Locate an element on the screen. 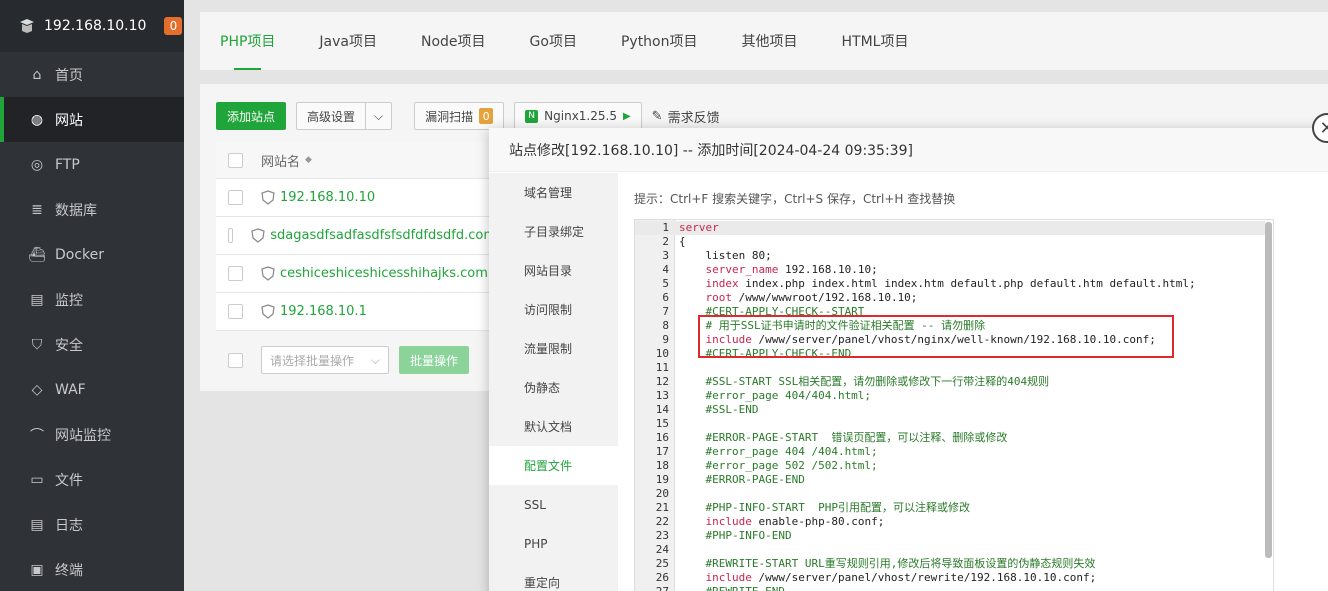 The image size is (1328, 591). sidebar-item-label: FTP is located at coordinates (67, 164).